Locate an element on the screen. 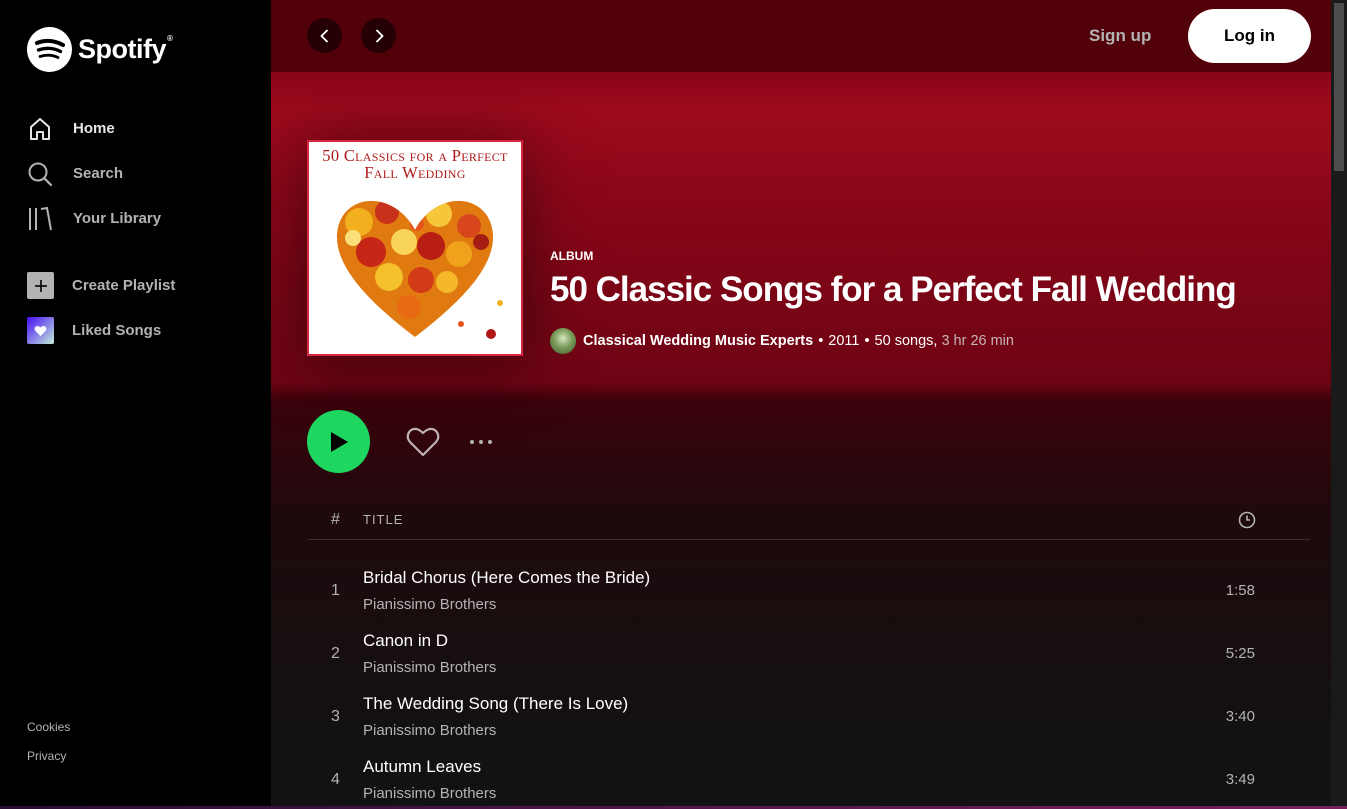  track-row: 2 Canon in D Pianissimo Brothers 5:25 is located at coordinates (809, 653).